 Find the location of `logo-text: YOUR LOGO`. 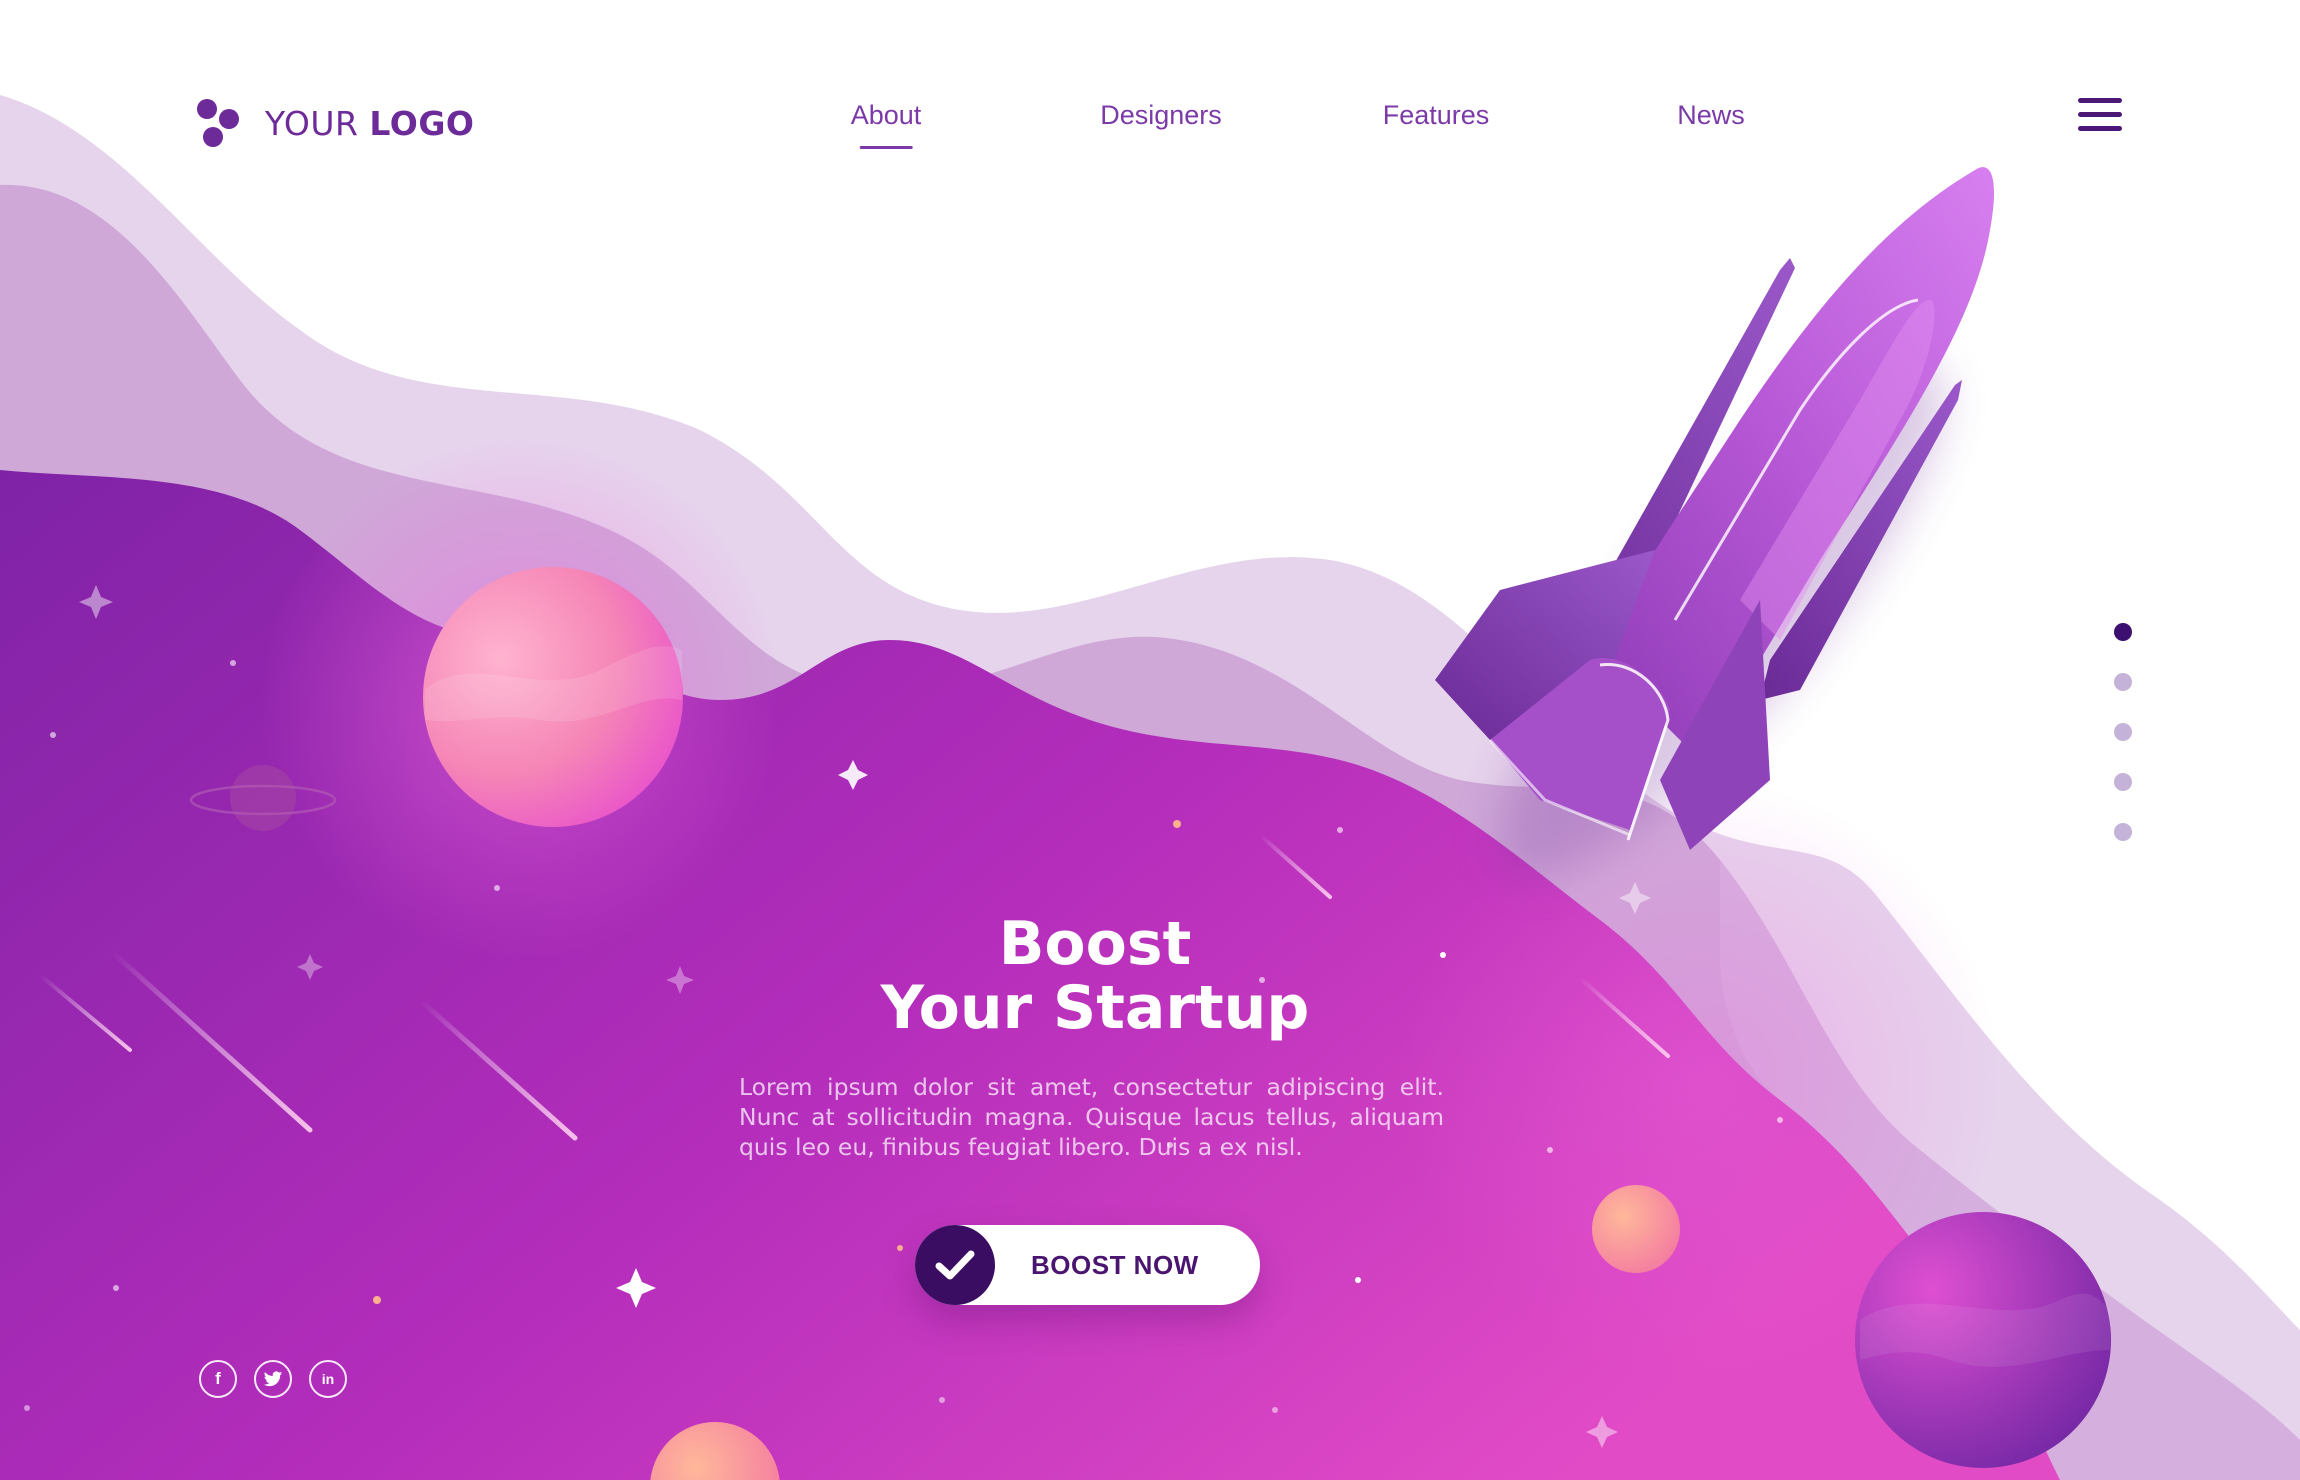

logo-text: YOUR LOGO is located at coordinates (369, 123).